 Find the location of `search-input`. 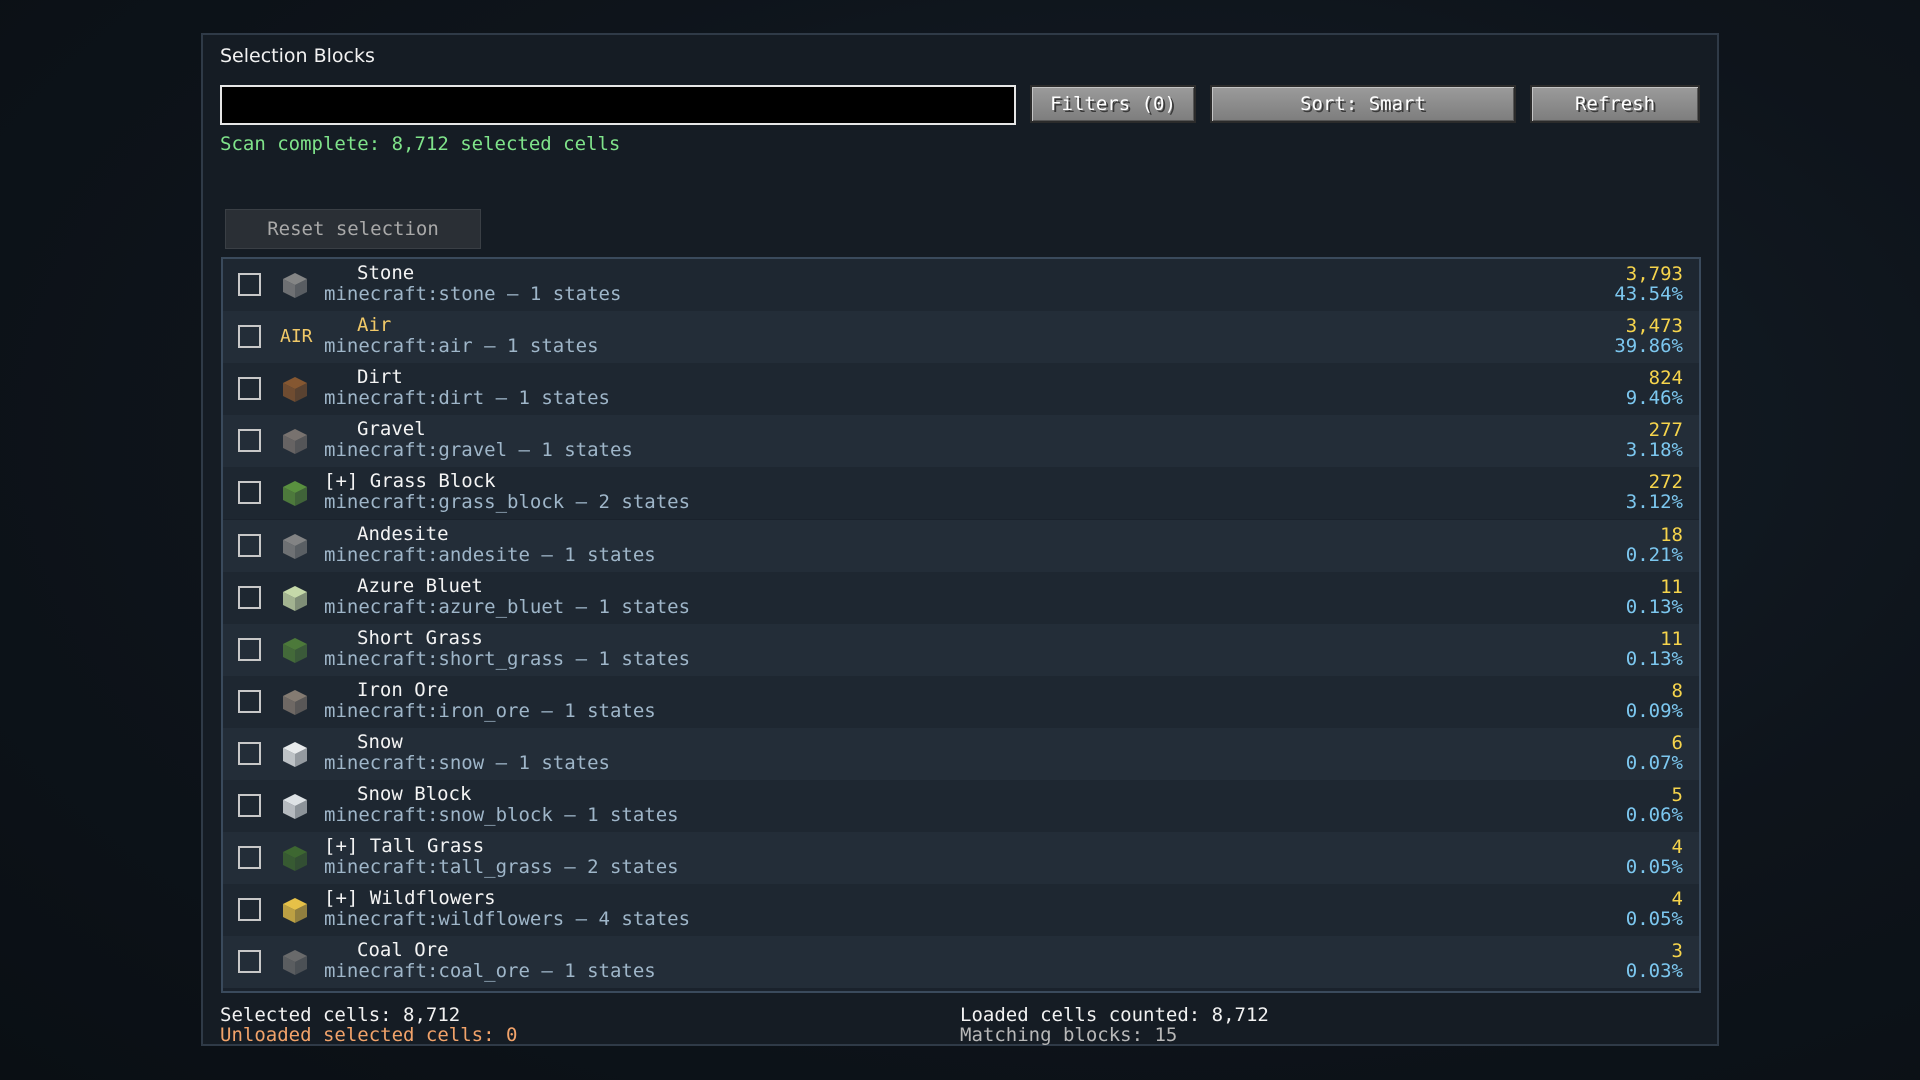

search-input is located at coordinates (618, 105).